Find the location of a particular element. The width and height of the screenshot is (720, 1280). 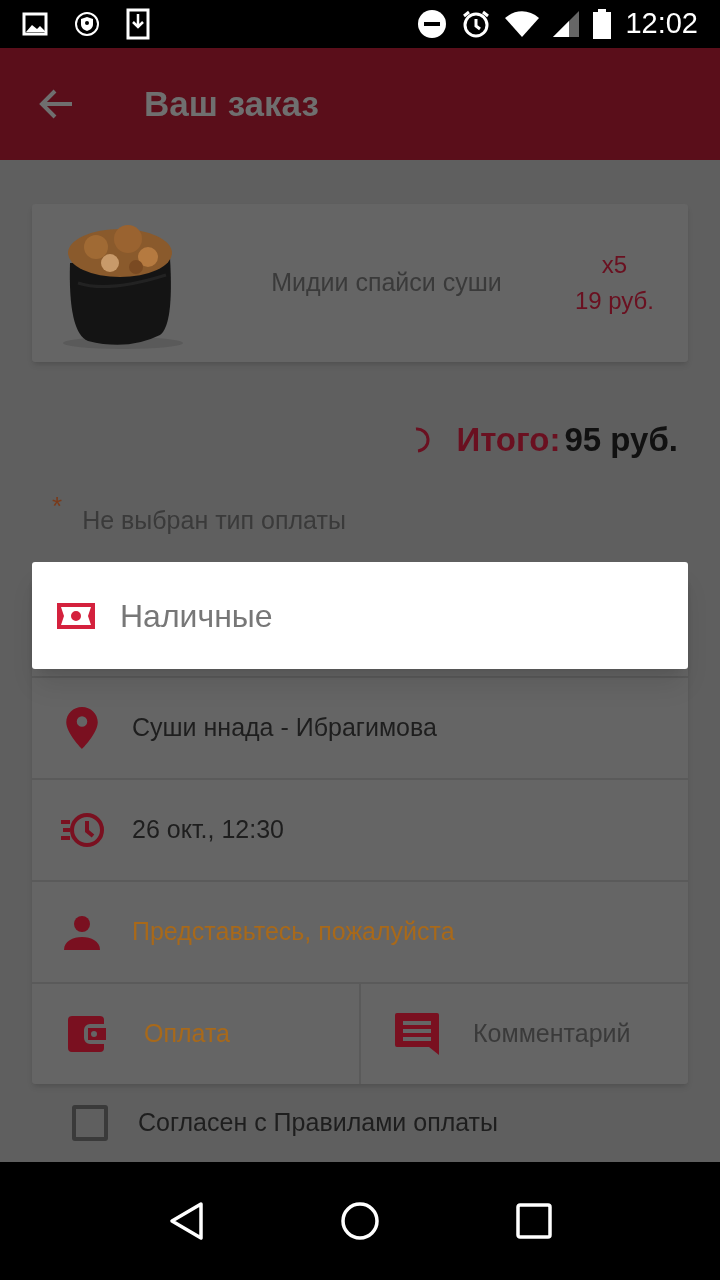

back-arrow-icon is located at coordinates (56, 104).